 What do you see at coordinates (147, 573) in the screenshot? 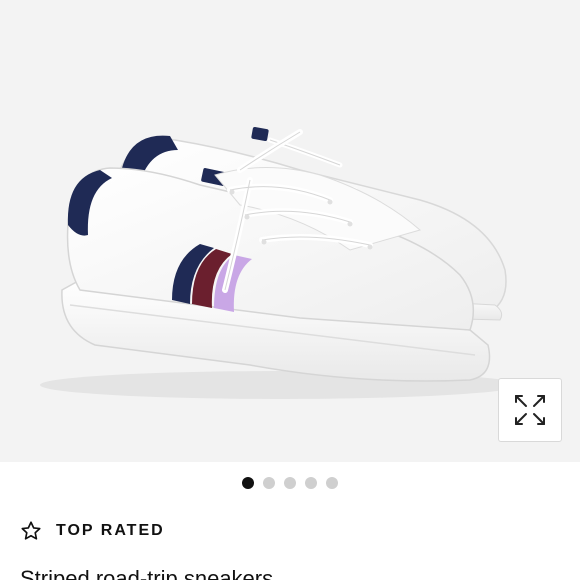
I see `product-title: Striped road-trip sneakers` at bounding box center [147, 573].